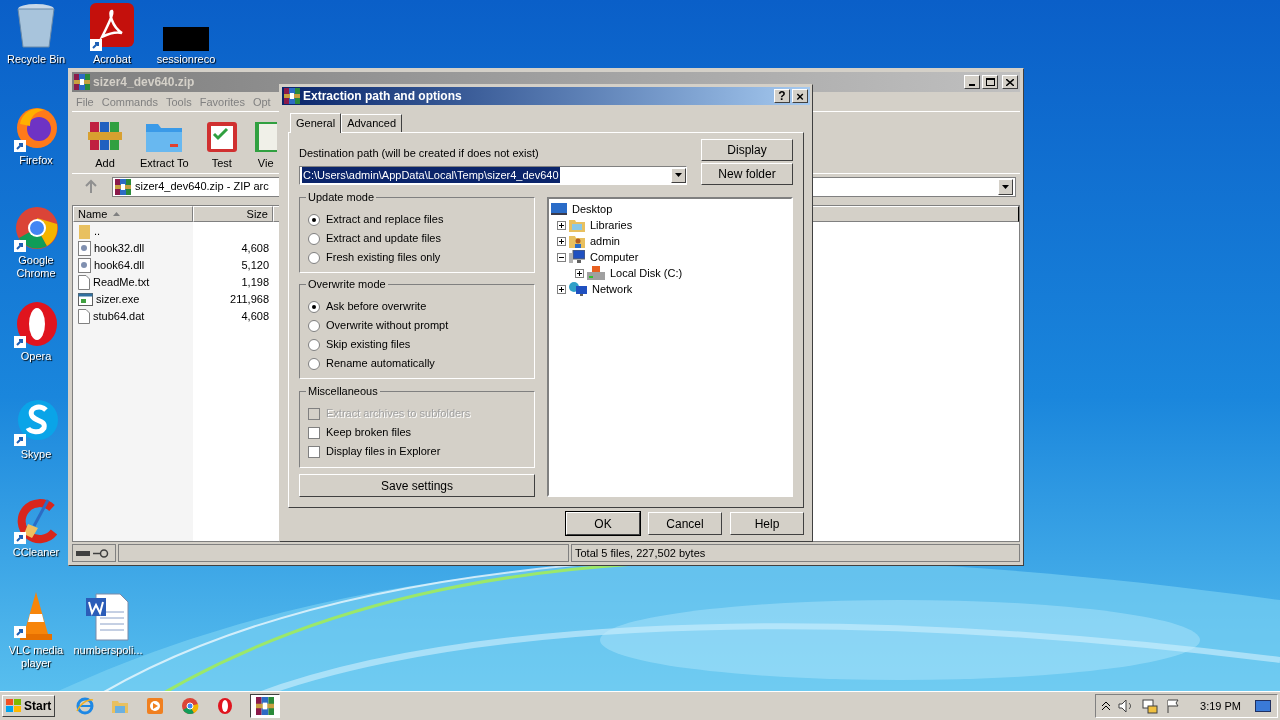 This screenshot has height=720, width=1280. Describe the element at coordinates (417, 485) in the screenshot. I see `save-settings-button: Save settings` at that location.